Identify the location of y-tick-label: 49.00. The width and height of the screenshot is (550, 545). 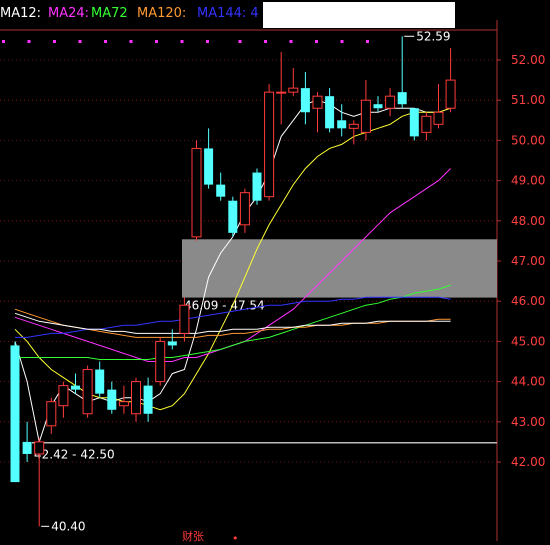
(528, 181).